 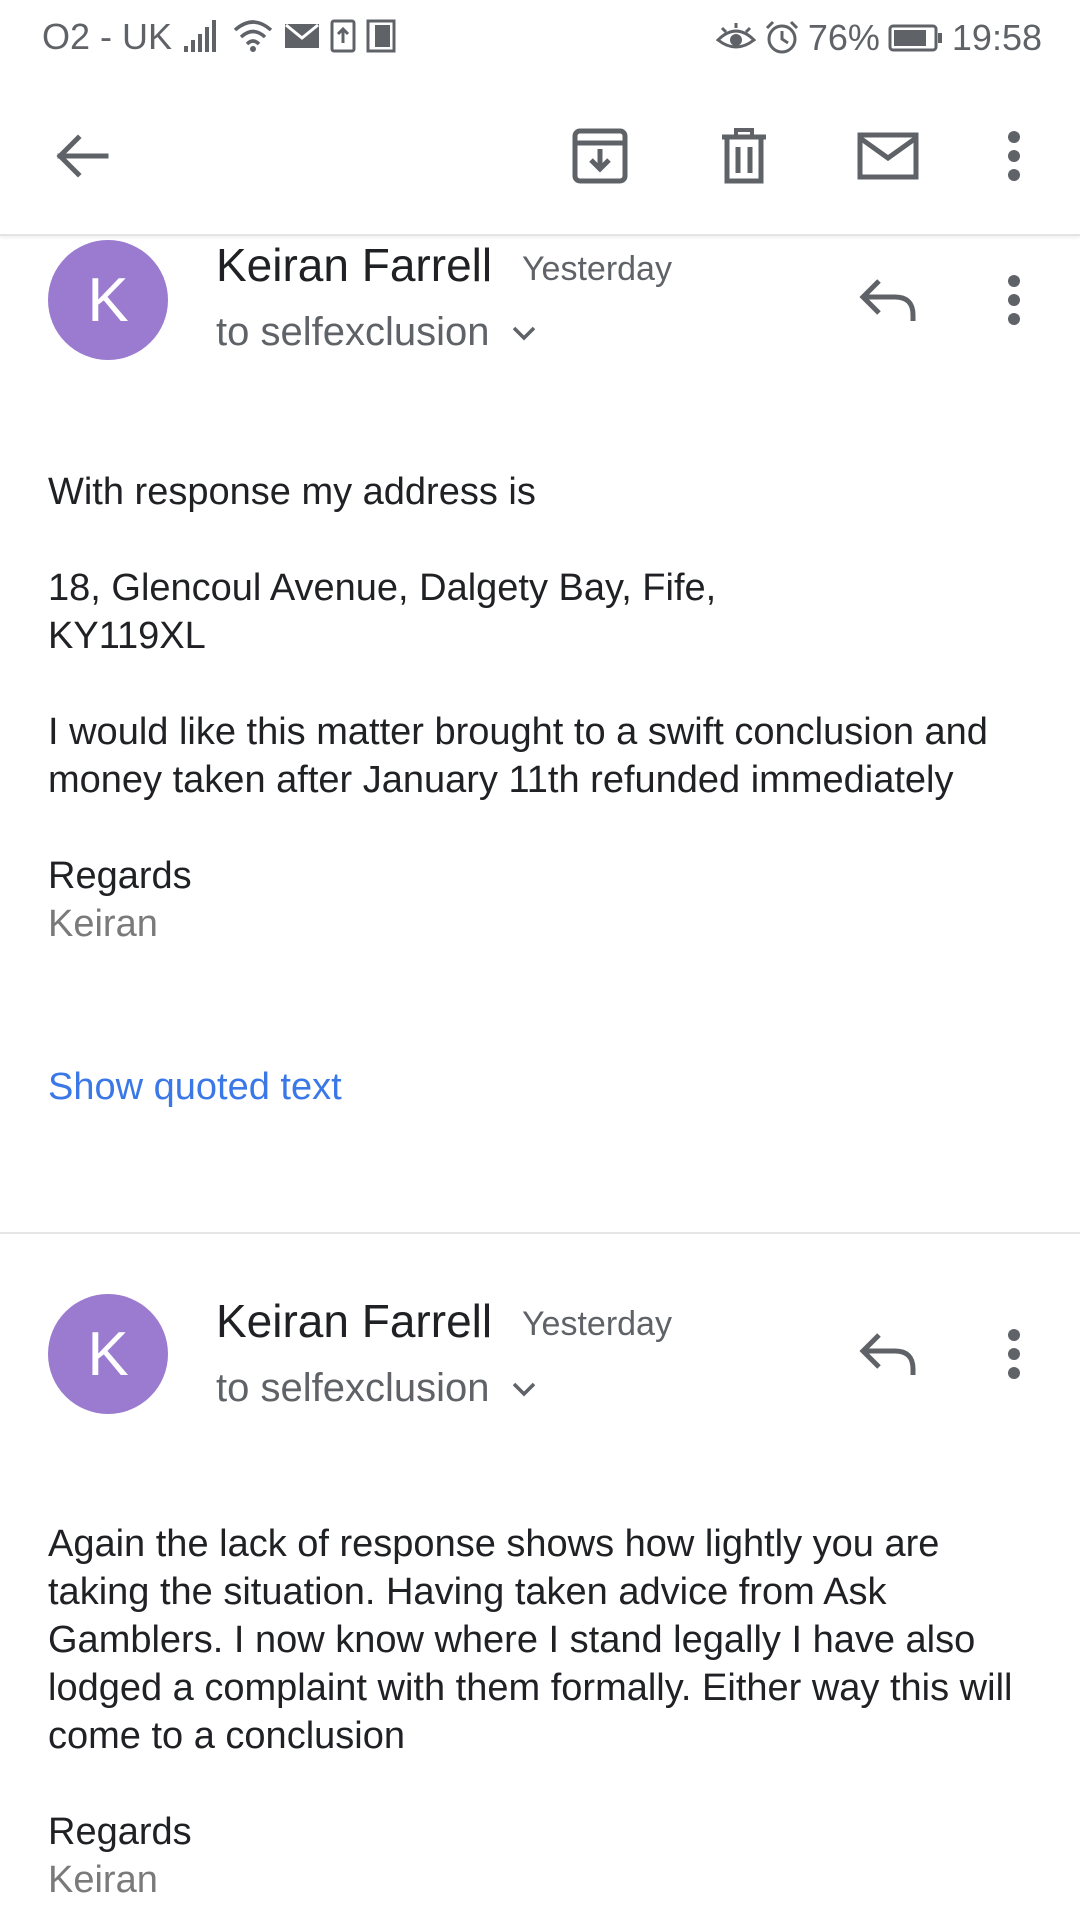 What do you see at coordinates (382, 588) in the screenshot?
I see `address-line-1: 18, Glencoul Avenue, Dalgety Bay, Fife,` at bounding box center [382, 588].